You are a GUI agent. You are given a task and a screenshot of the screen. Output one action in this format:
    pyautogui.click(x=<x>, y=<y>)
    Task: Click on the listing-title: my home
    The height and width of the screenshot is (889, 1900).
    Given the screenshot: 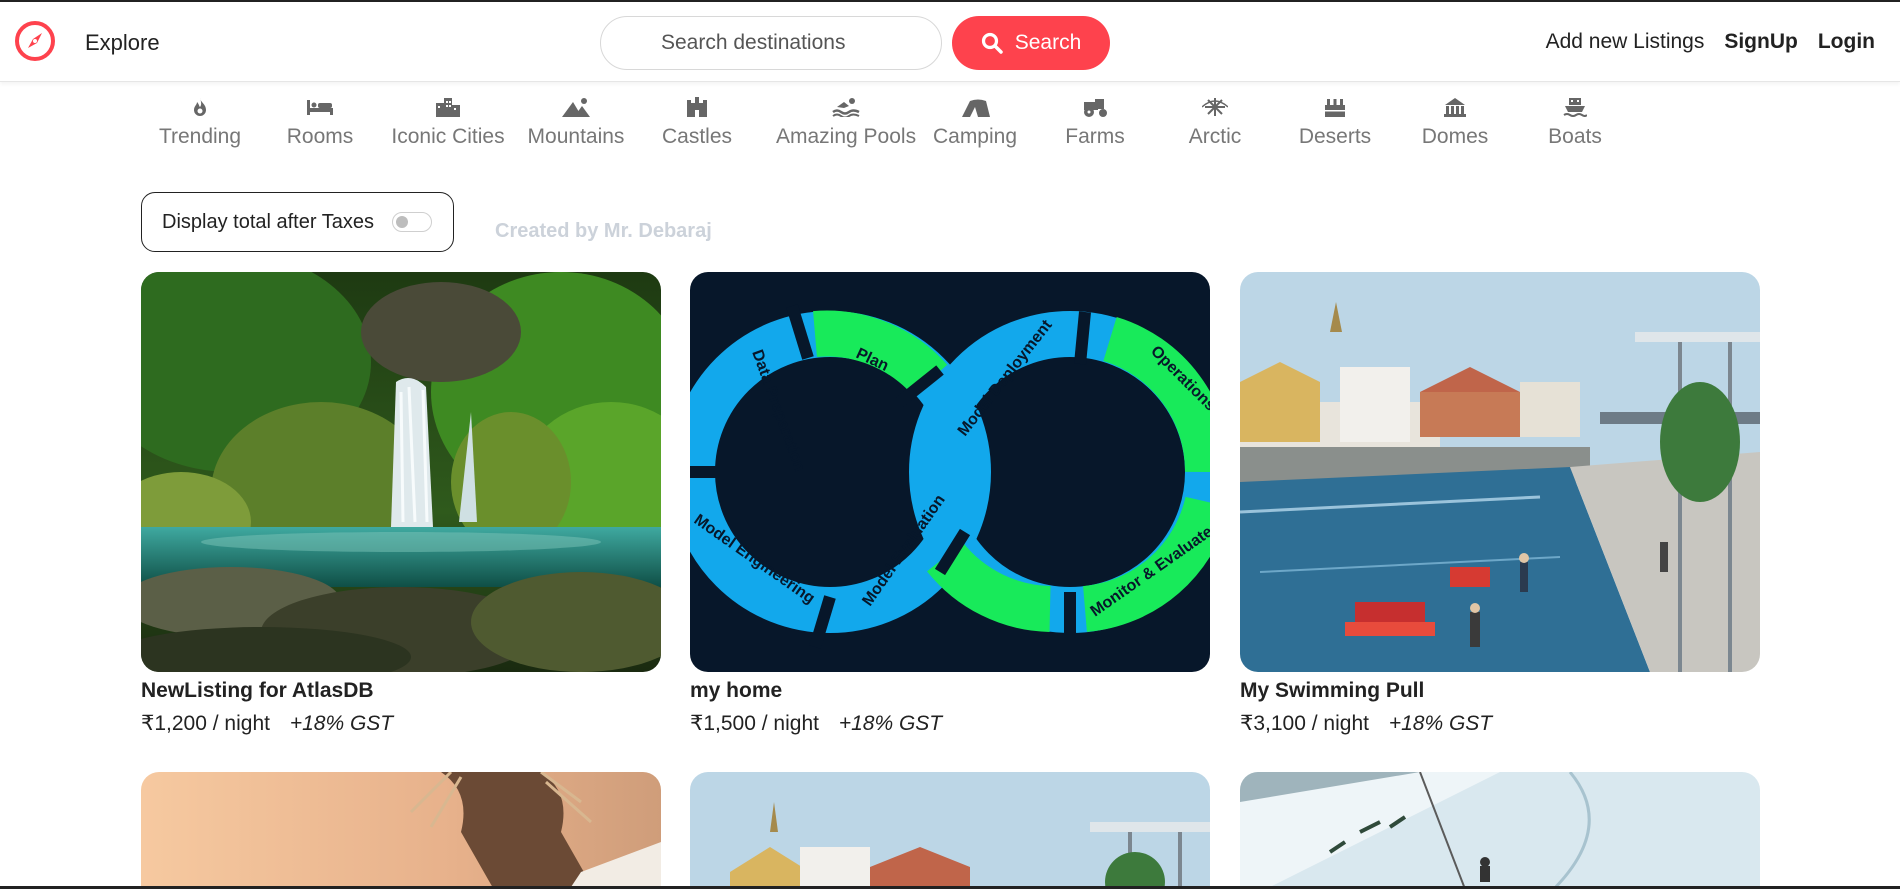 What is the action you would take?
    pyautogui.click(x=736, y=690)
    